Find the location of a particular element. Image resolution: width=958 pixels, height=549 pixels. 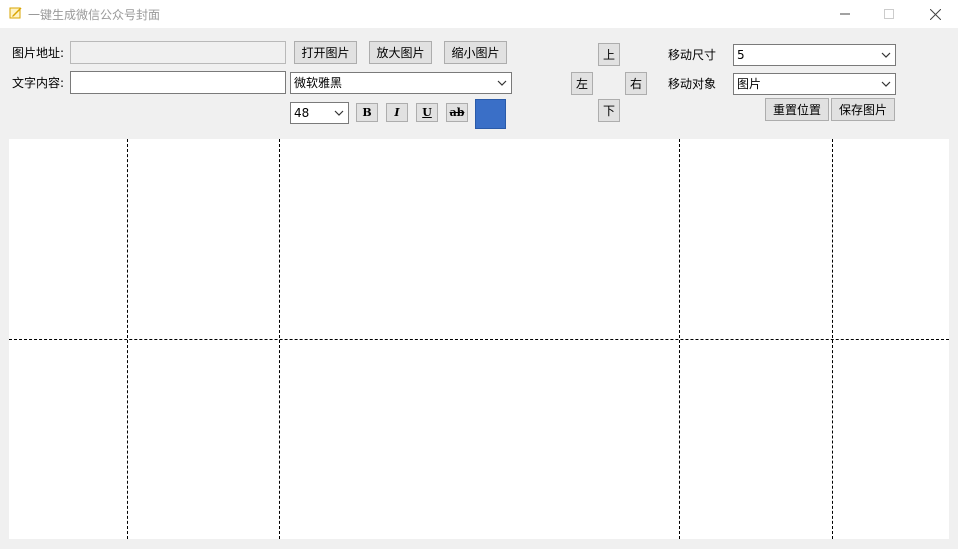

window-title: 一键生成微信公众号封面 is located at coordinates (94, 15).